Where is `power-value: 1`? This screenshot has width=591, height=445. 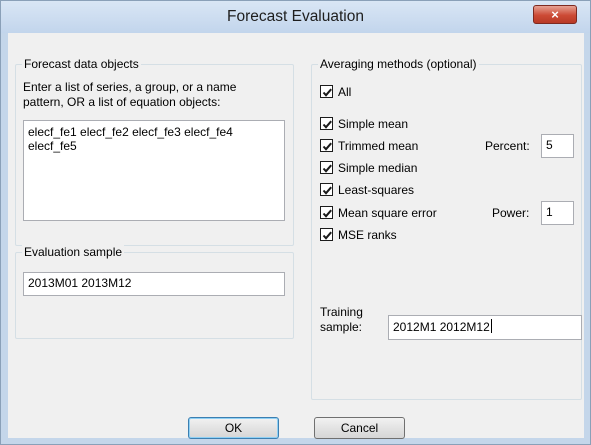
power-value: 1 is located at coordinates (549, 212).